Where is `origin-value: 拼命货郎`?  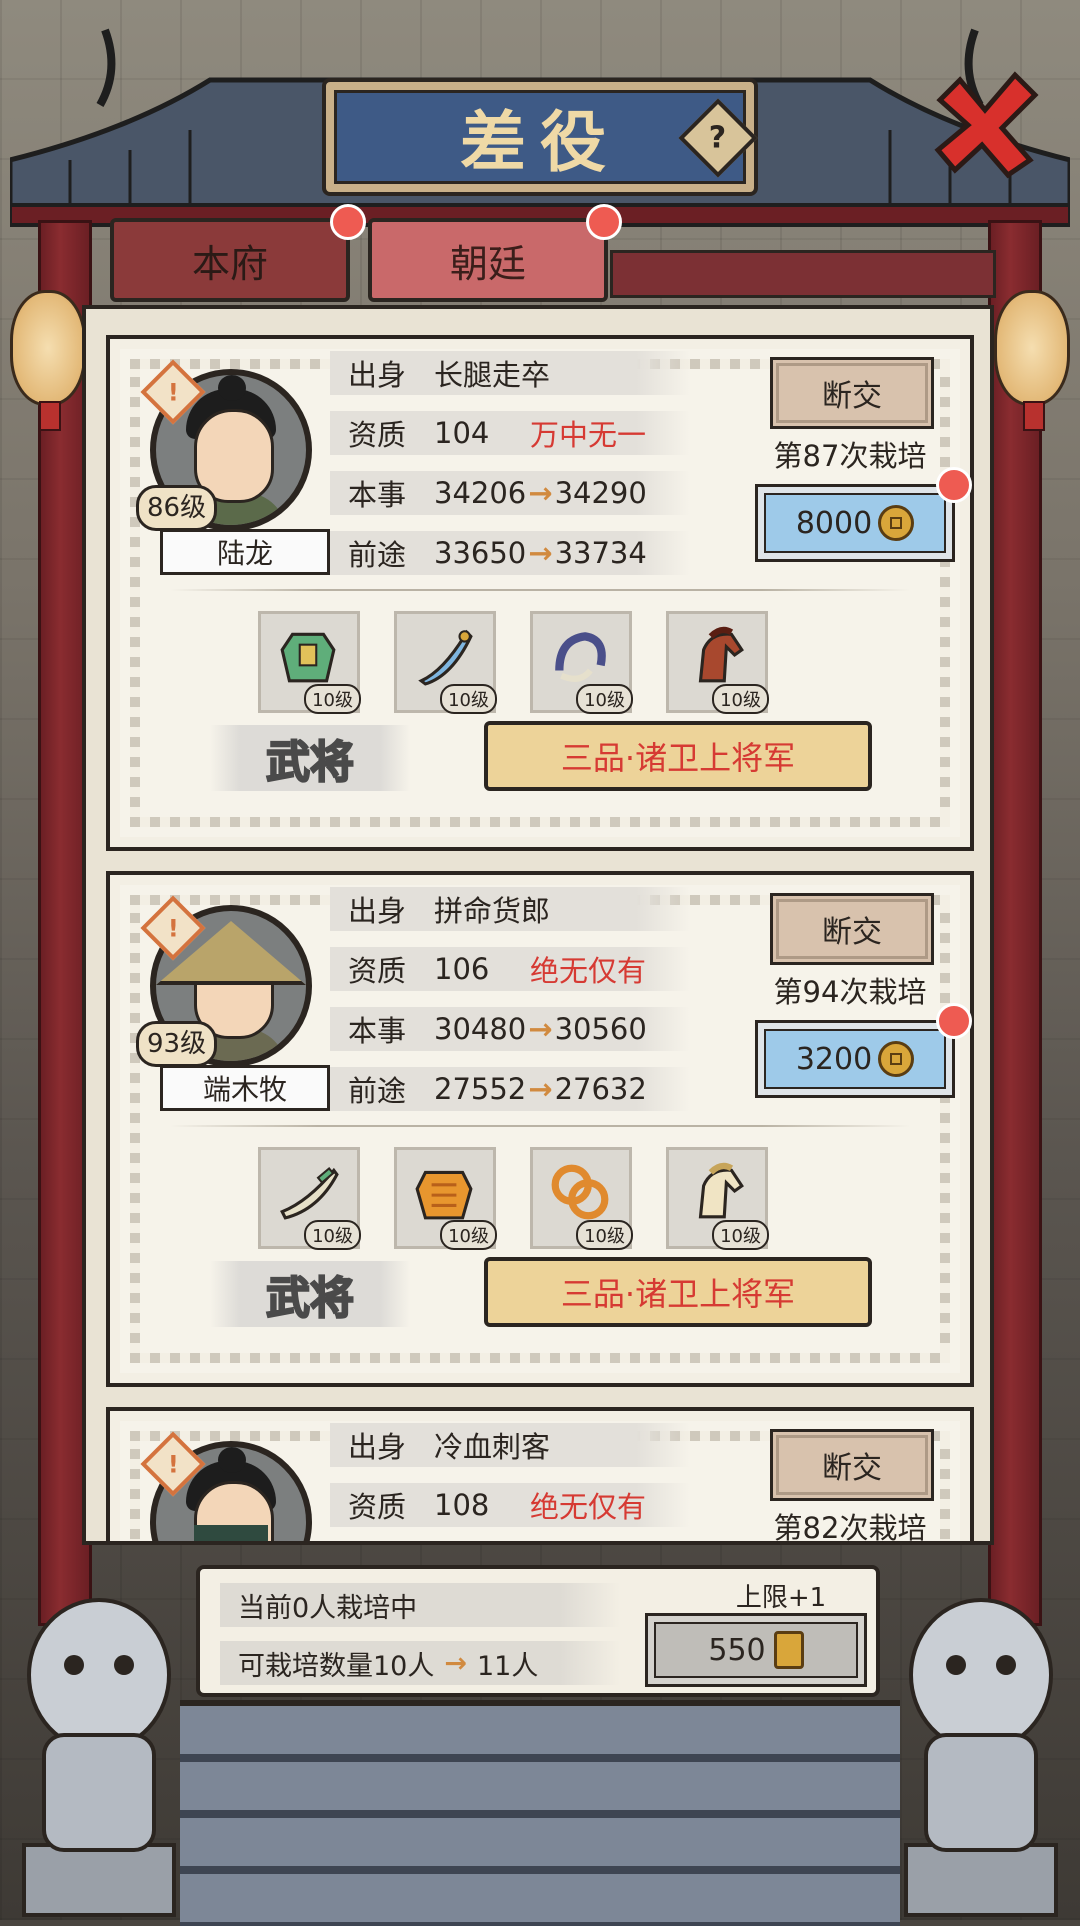
origin-value: 拼命货郎 is located at coordinates (492, 911).